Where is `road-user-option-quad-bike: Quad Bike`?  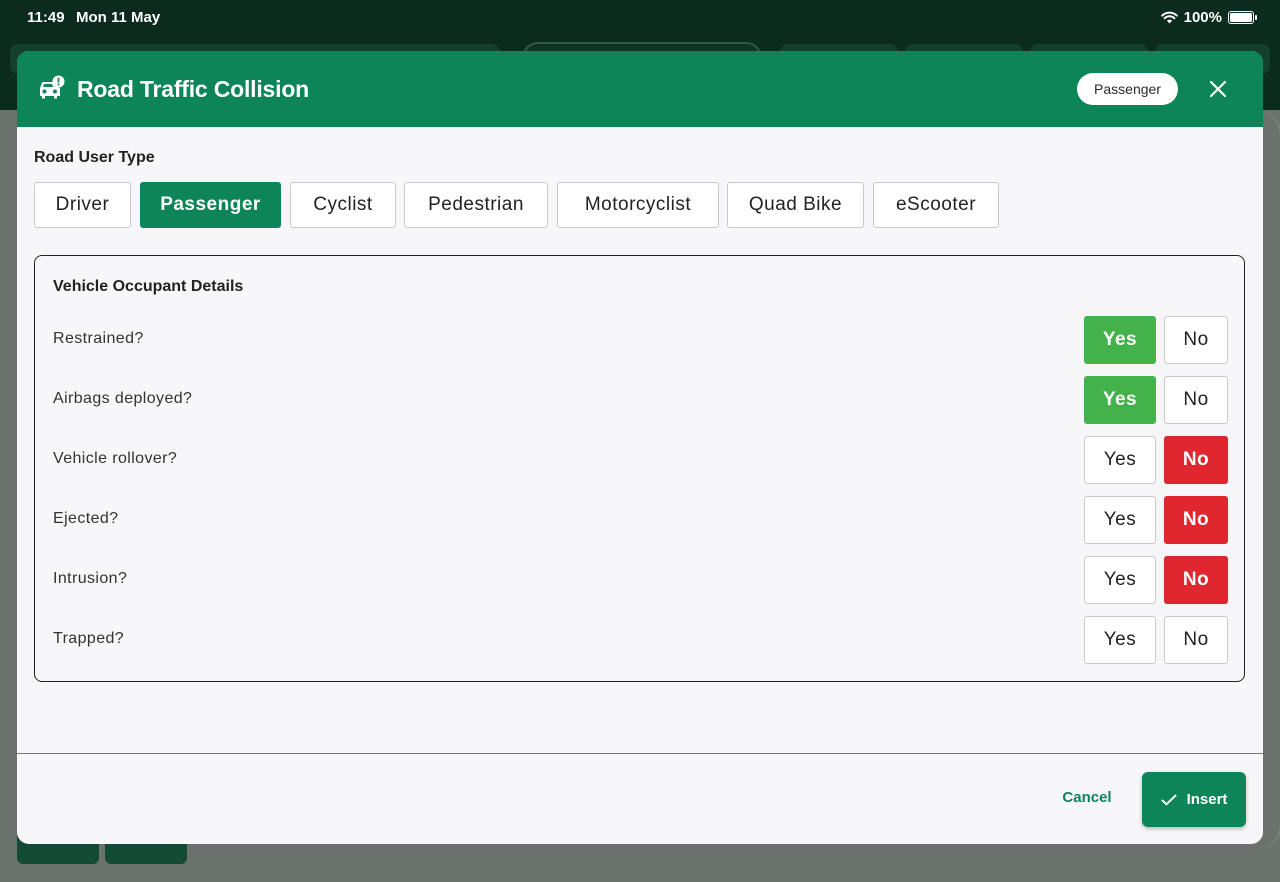
road-user-option-quad-bike: Quad Bike is located at coordinates (795, 205).